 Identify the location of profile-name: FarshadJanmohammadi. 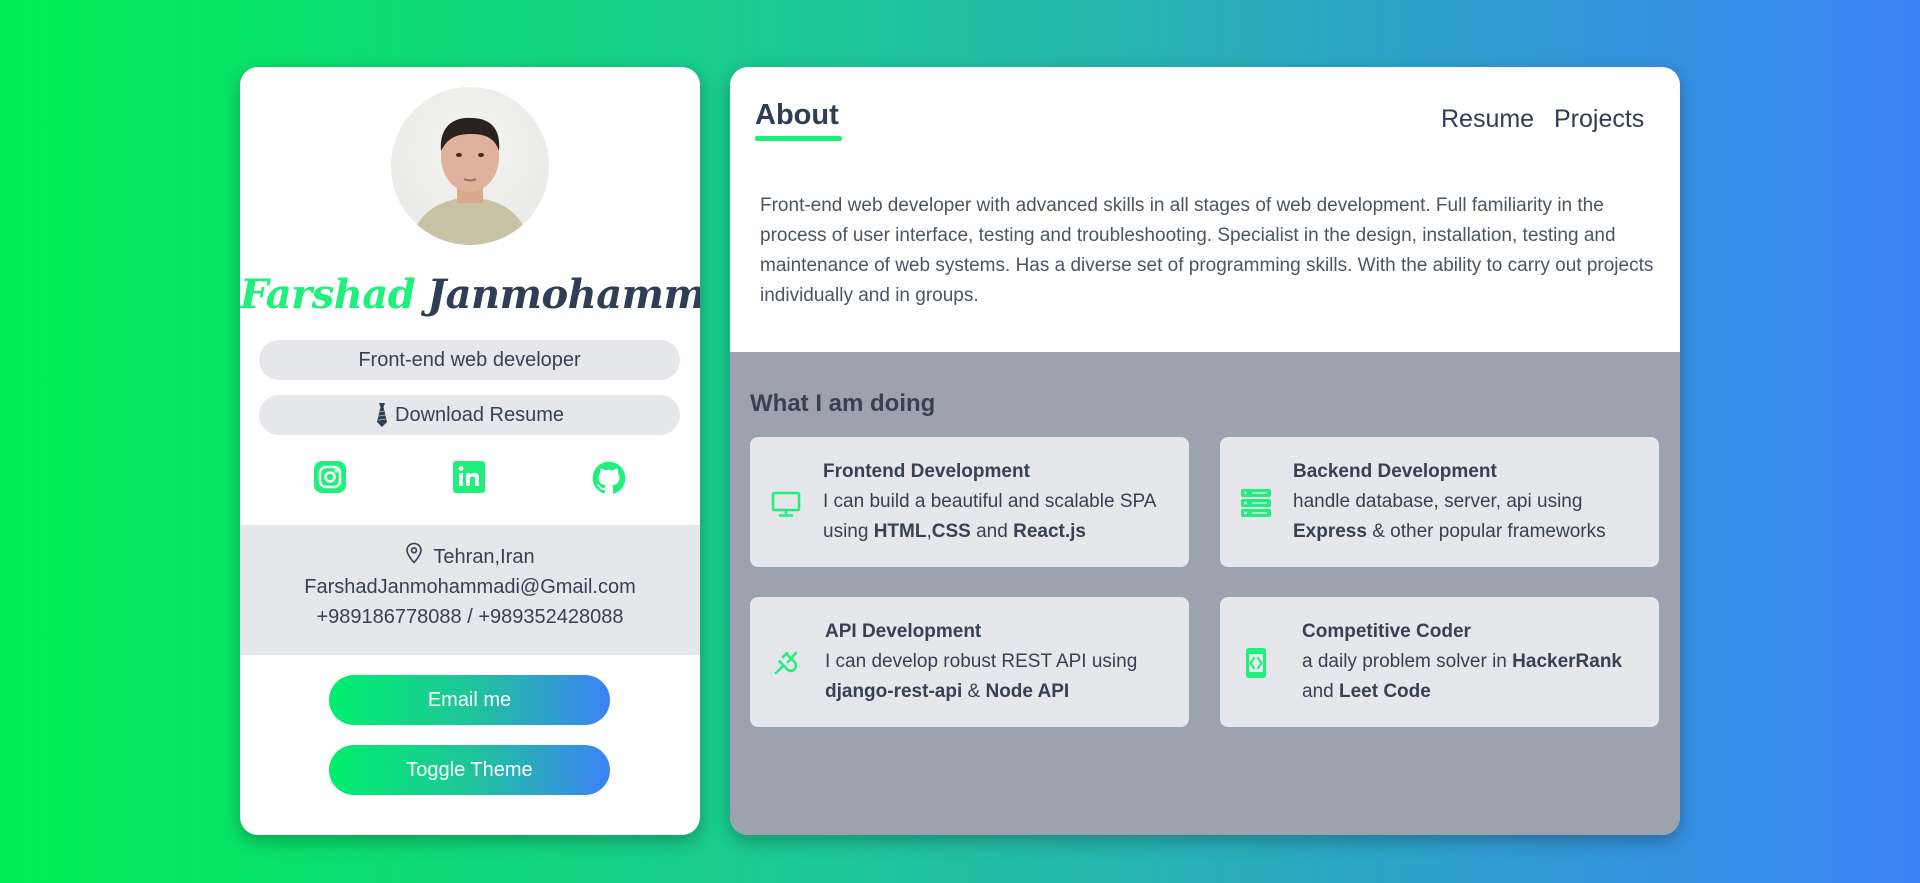
(470, 294).